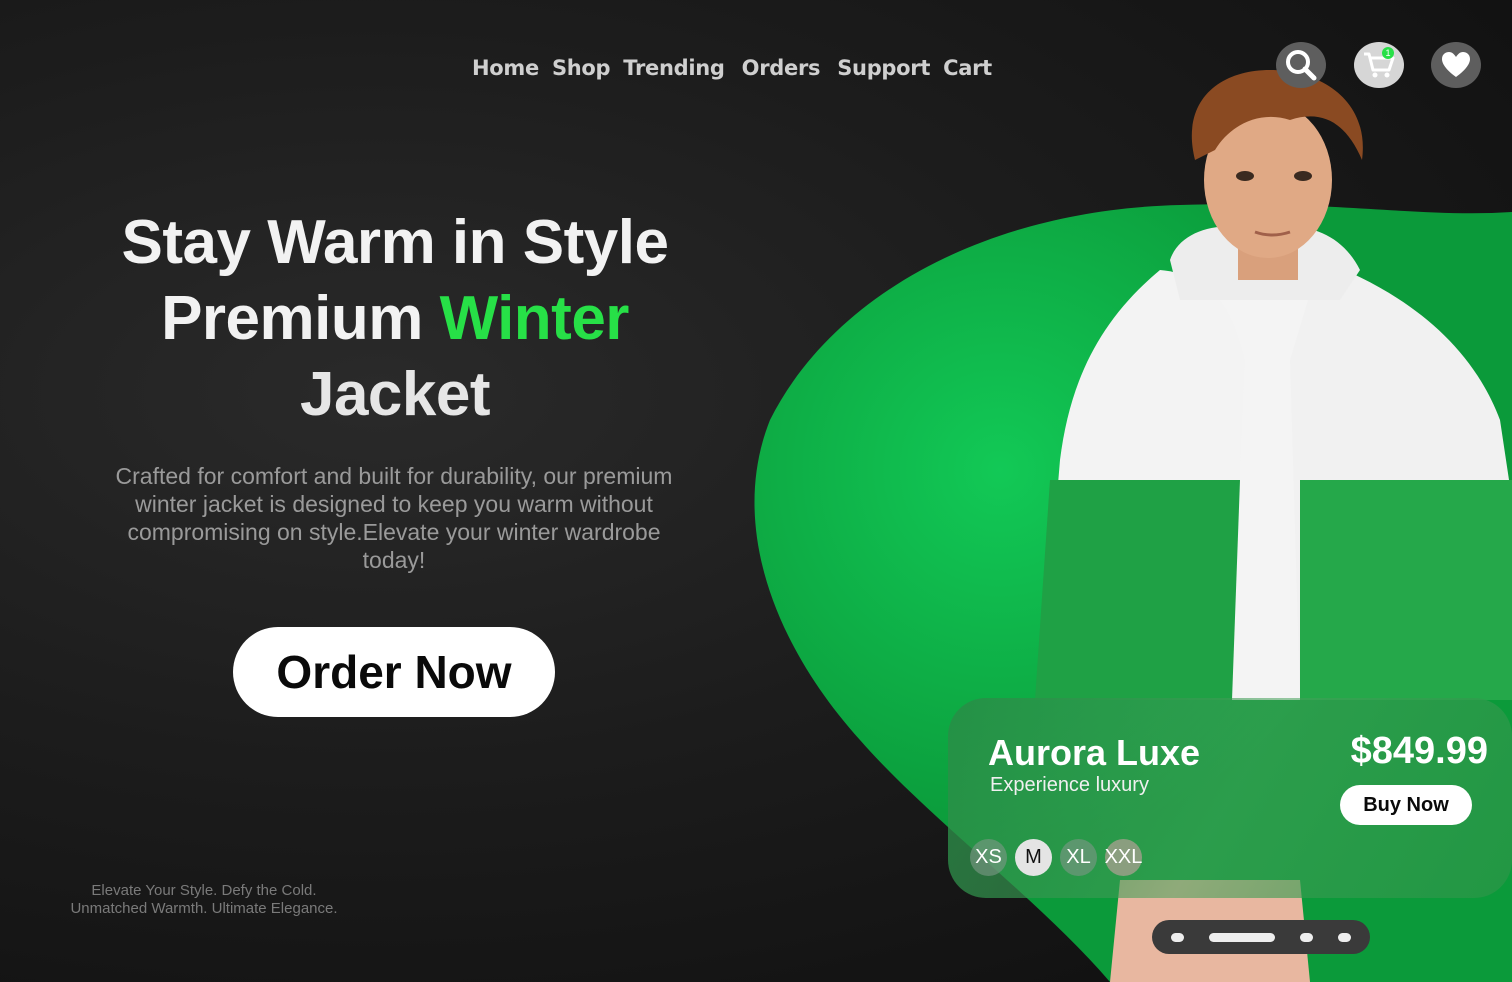 Image resolution: width=1512 pixels, height=982 pixels. What do you see at coordinates (781, 68) in the screenshot?
I see `nav-orders: Orders` at bounding box center [781, 68].